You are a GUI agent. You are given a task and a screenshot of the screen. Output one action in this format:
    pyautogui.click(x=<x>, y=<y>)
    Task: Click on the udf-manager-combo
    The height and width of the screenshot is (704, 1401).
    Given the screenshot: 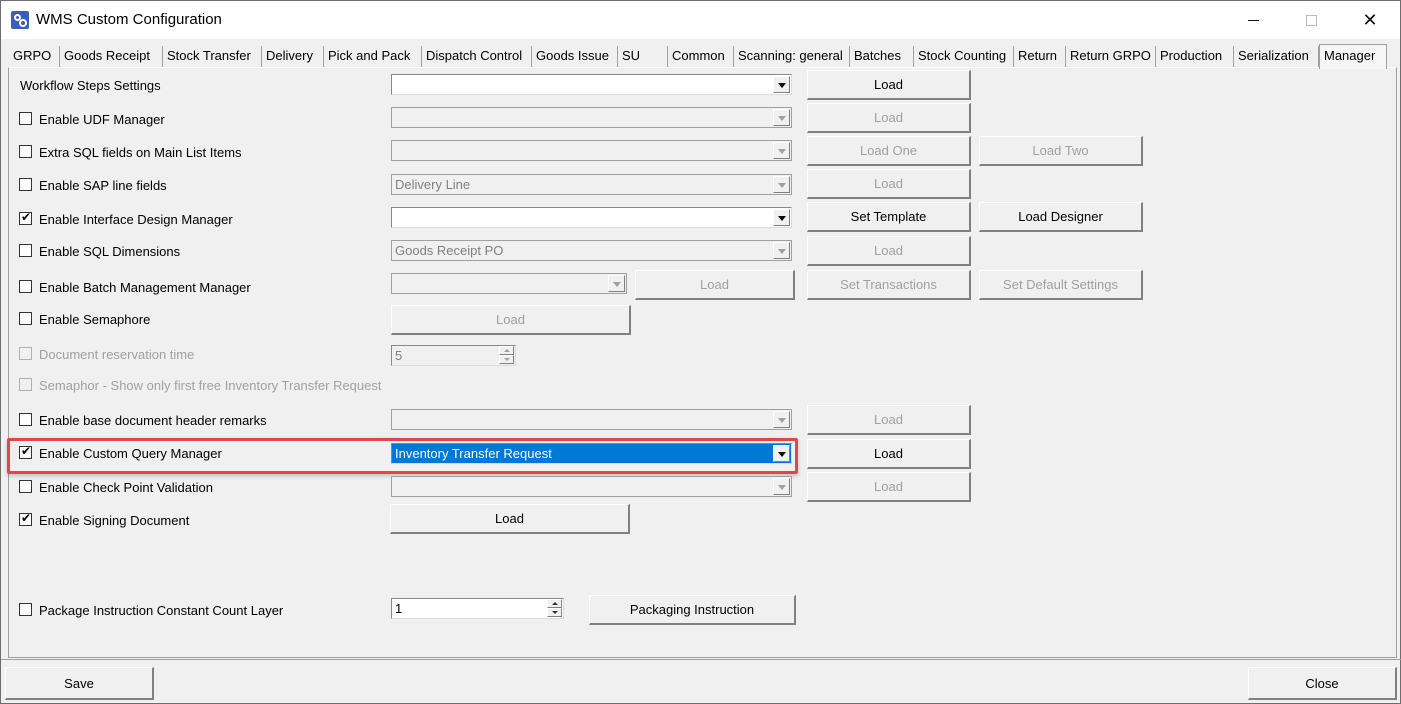 What is the action you would take?
    pyautogui.click(x=591, y=117)
    